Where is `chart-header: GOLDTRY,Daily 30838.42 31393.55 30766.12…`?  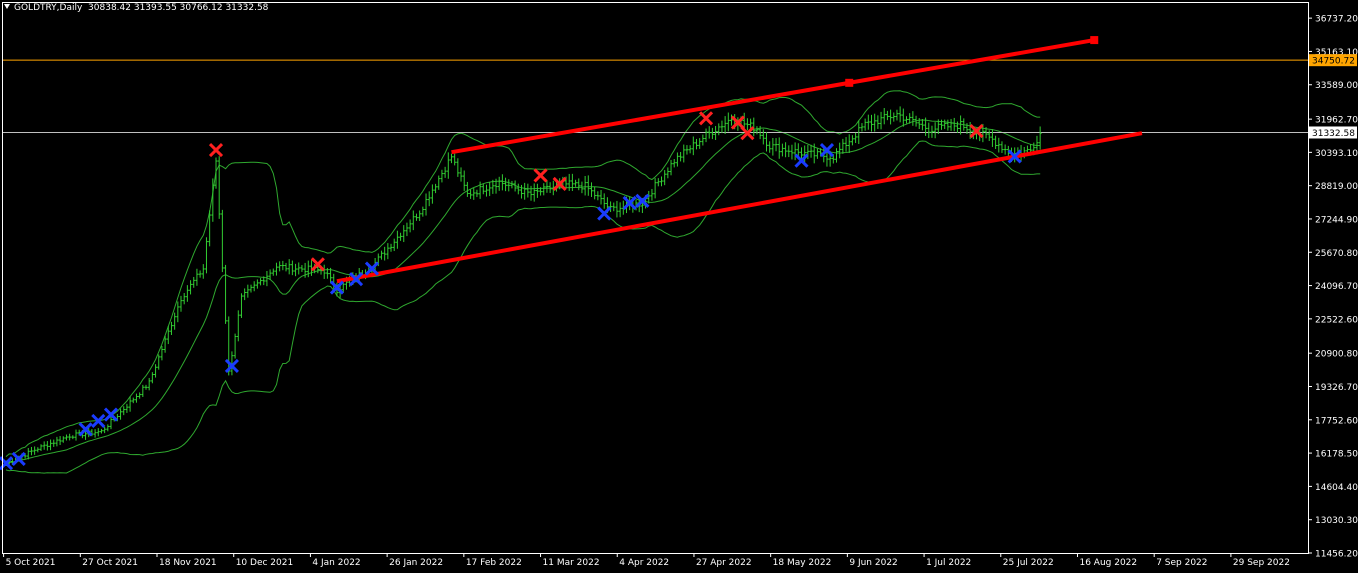 chart-header: GOLDTRY,Daily 30838.42 31393.55 30766.12… is located at coordinates (136, 8).